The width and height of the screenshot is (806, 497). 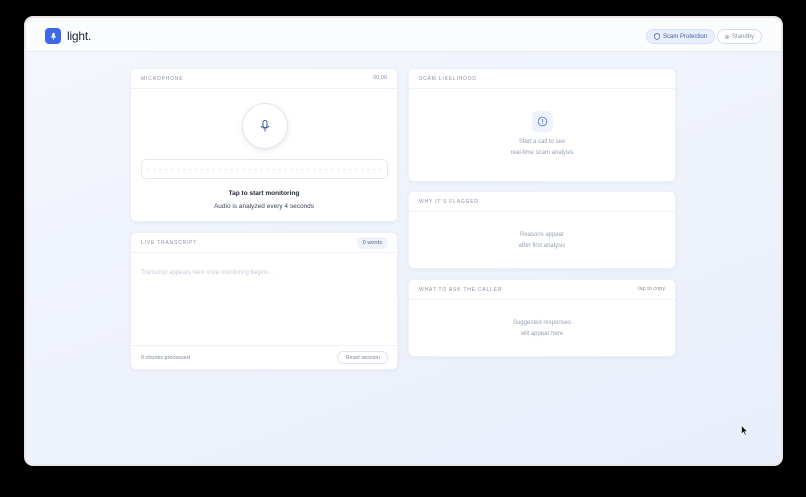 What do you see at coordinates (53, 36) in the screenshot?
I see `logo-mic-icon` at bounding box center [53, 36].